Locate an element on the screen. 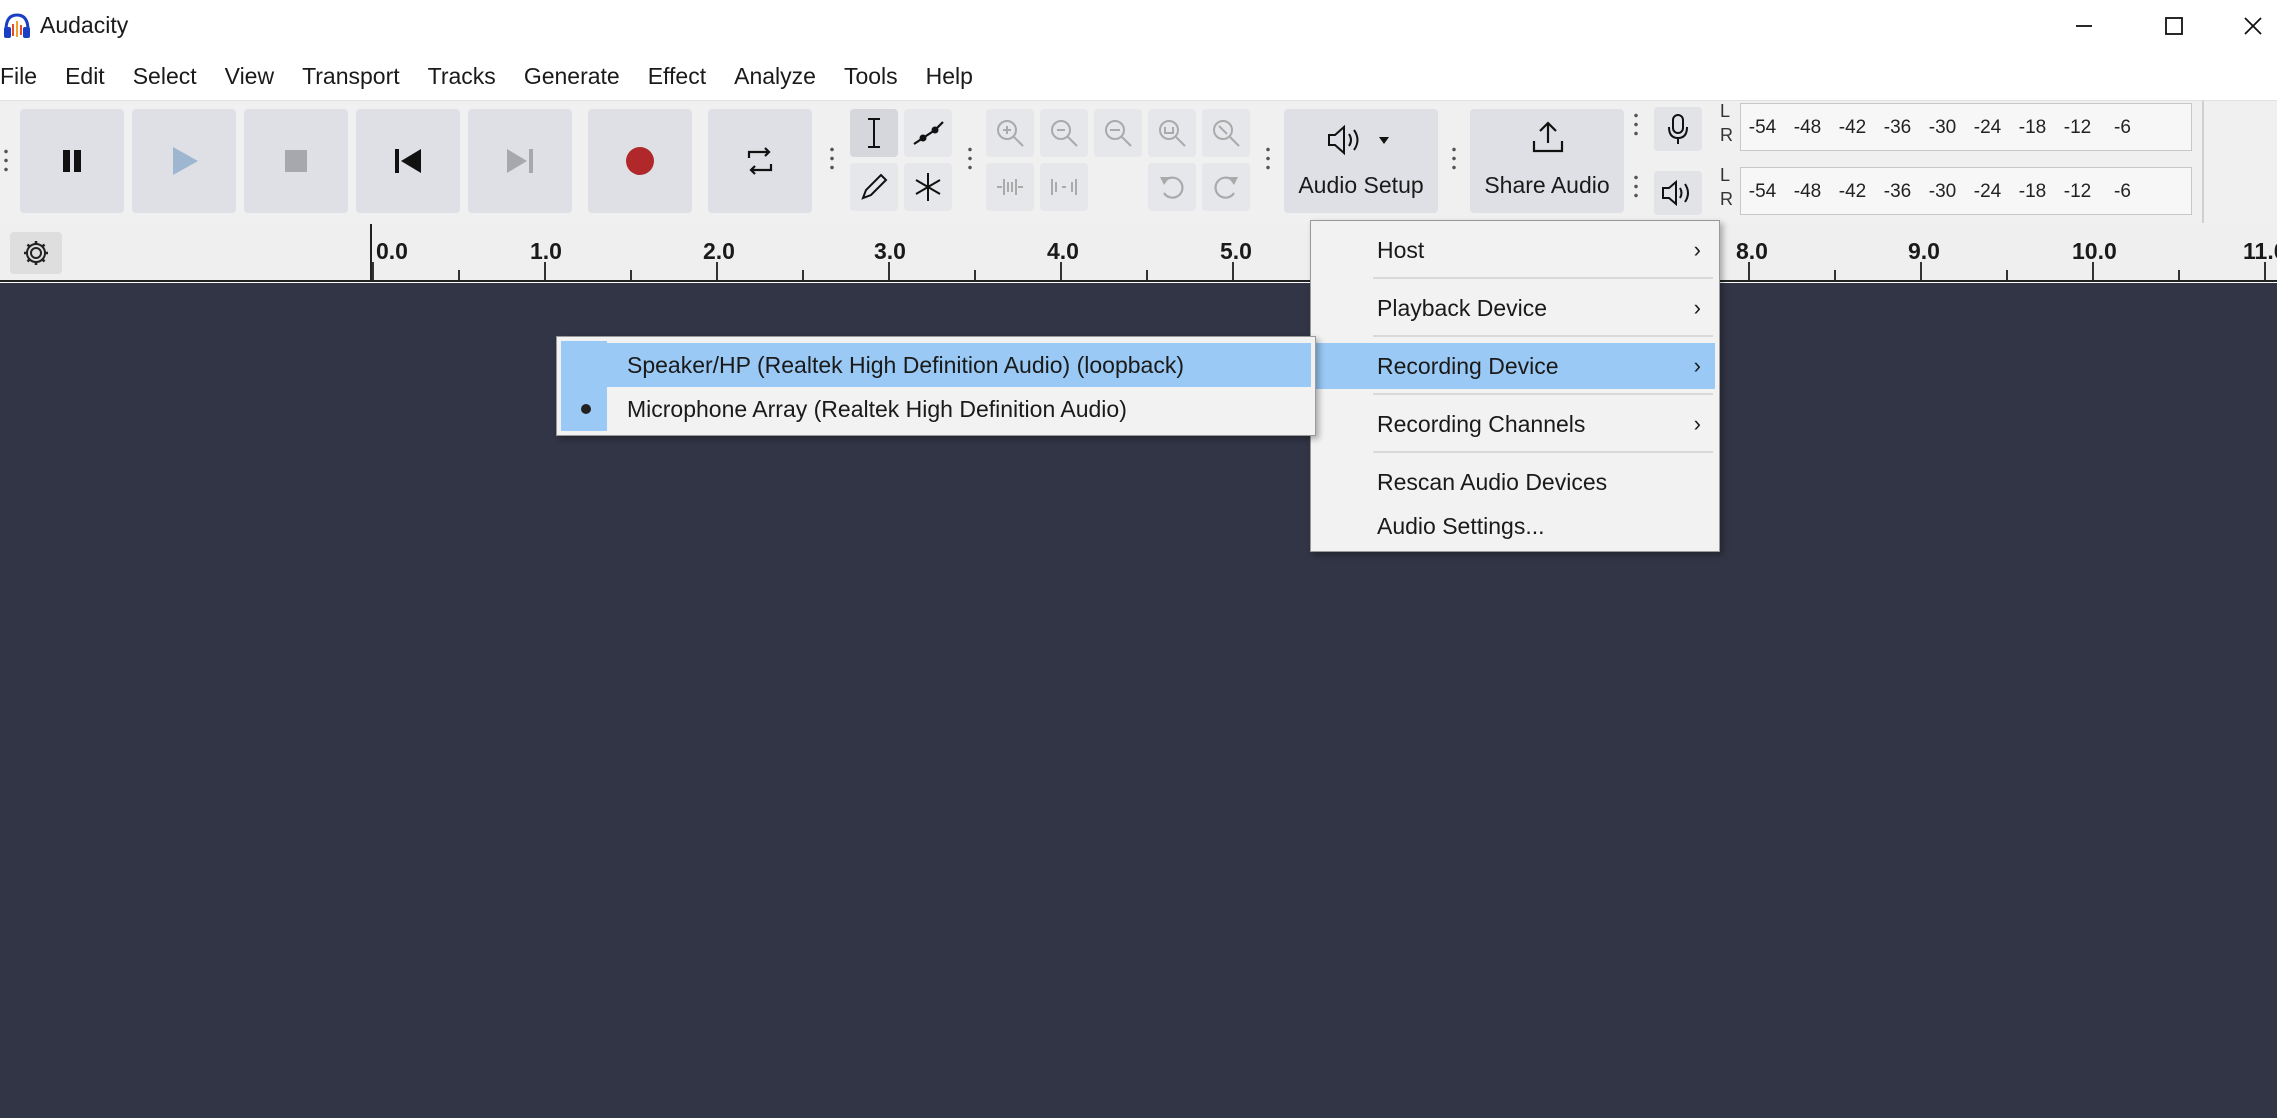 This screenshot has height=1118, width=2277. minimize-button is located at coordinates (2084, 26).